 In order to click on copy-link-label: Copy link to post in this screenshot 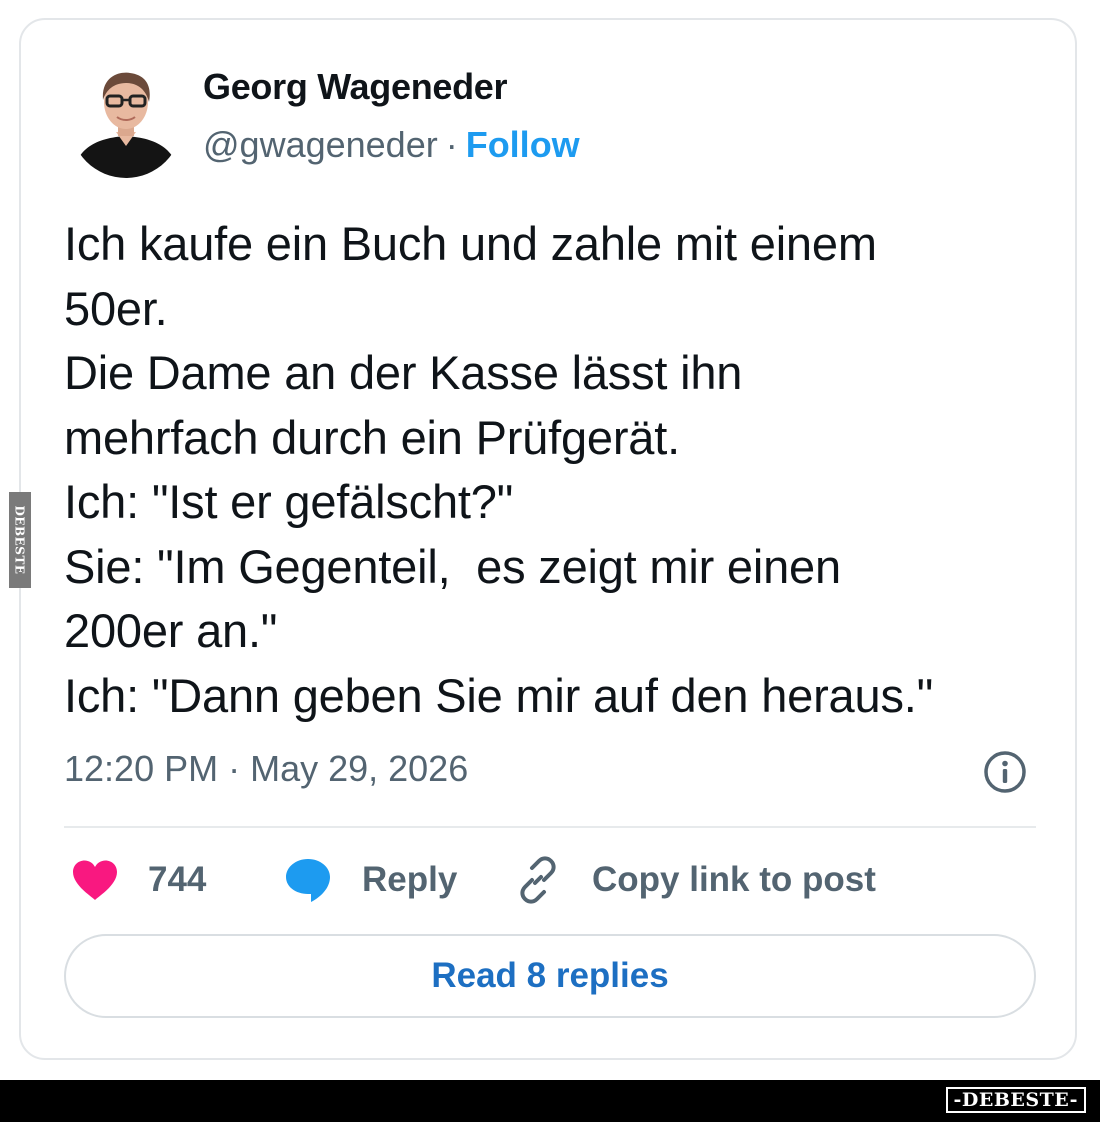, I will do `click(734, 879)`.